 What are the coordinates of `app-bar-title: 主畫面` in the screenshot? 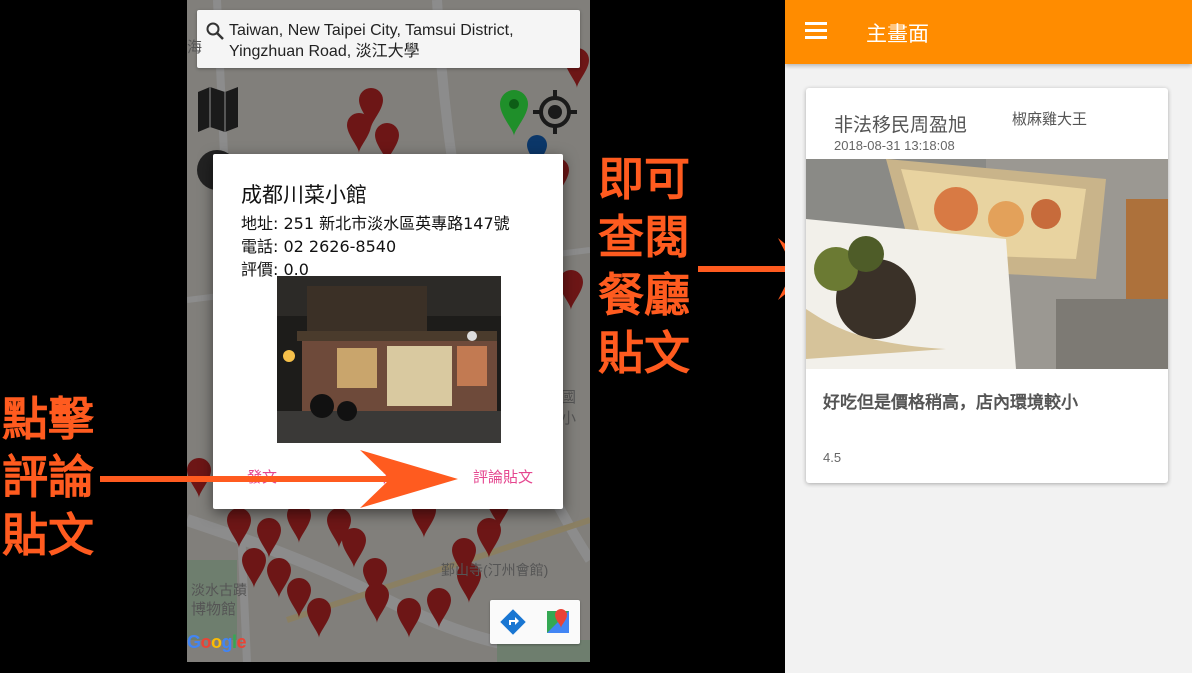 It's located at (897, 34).